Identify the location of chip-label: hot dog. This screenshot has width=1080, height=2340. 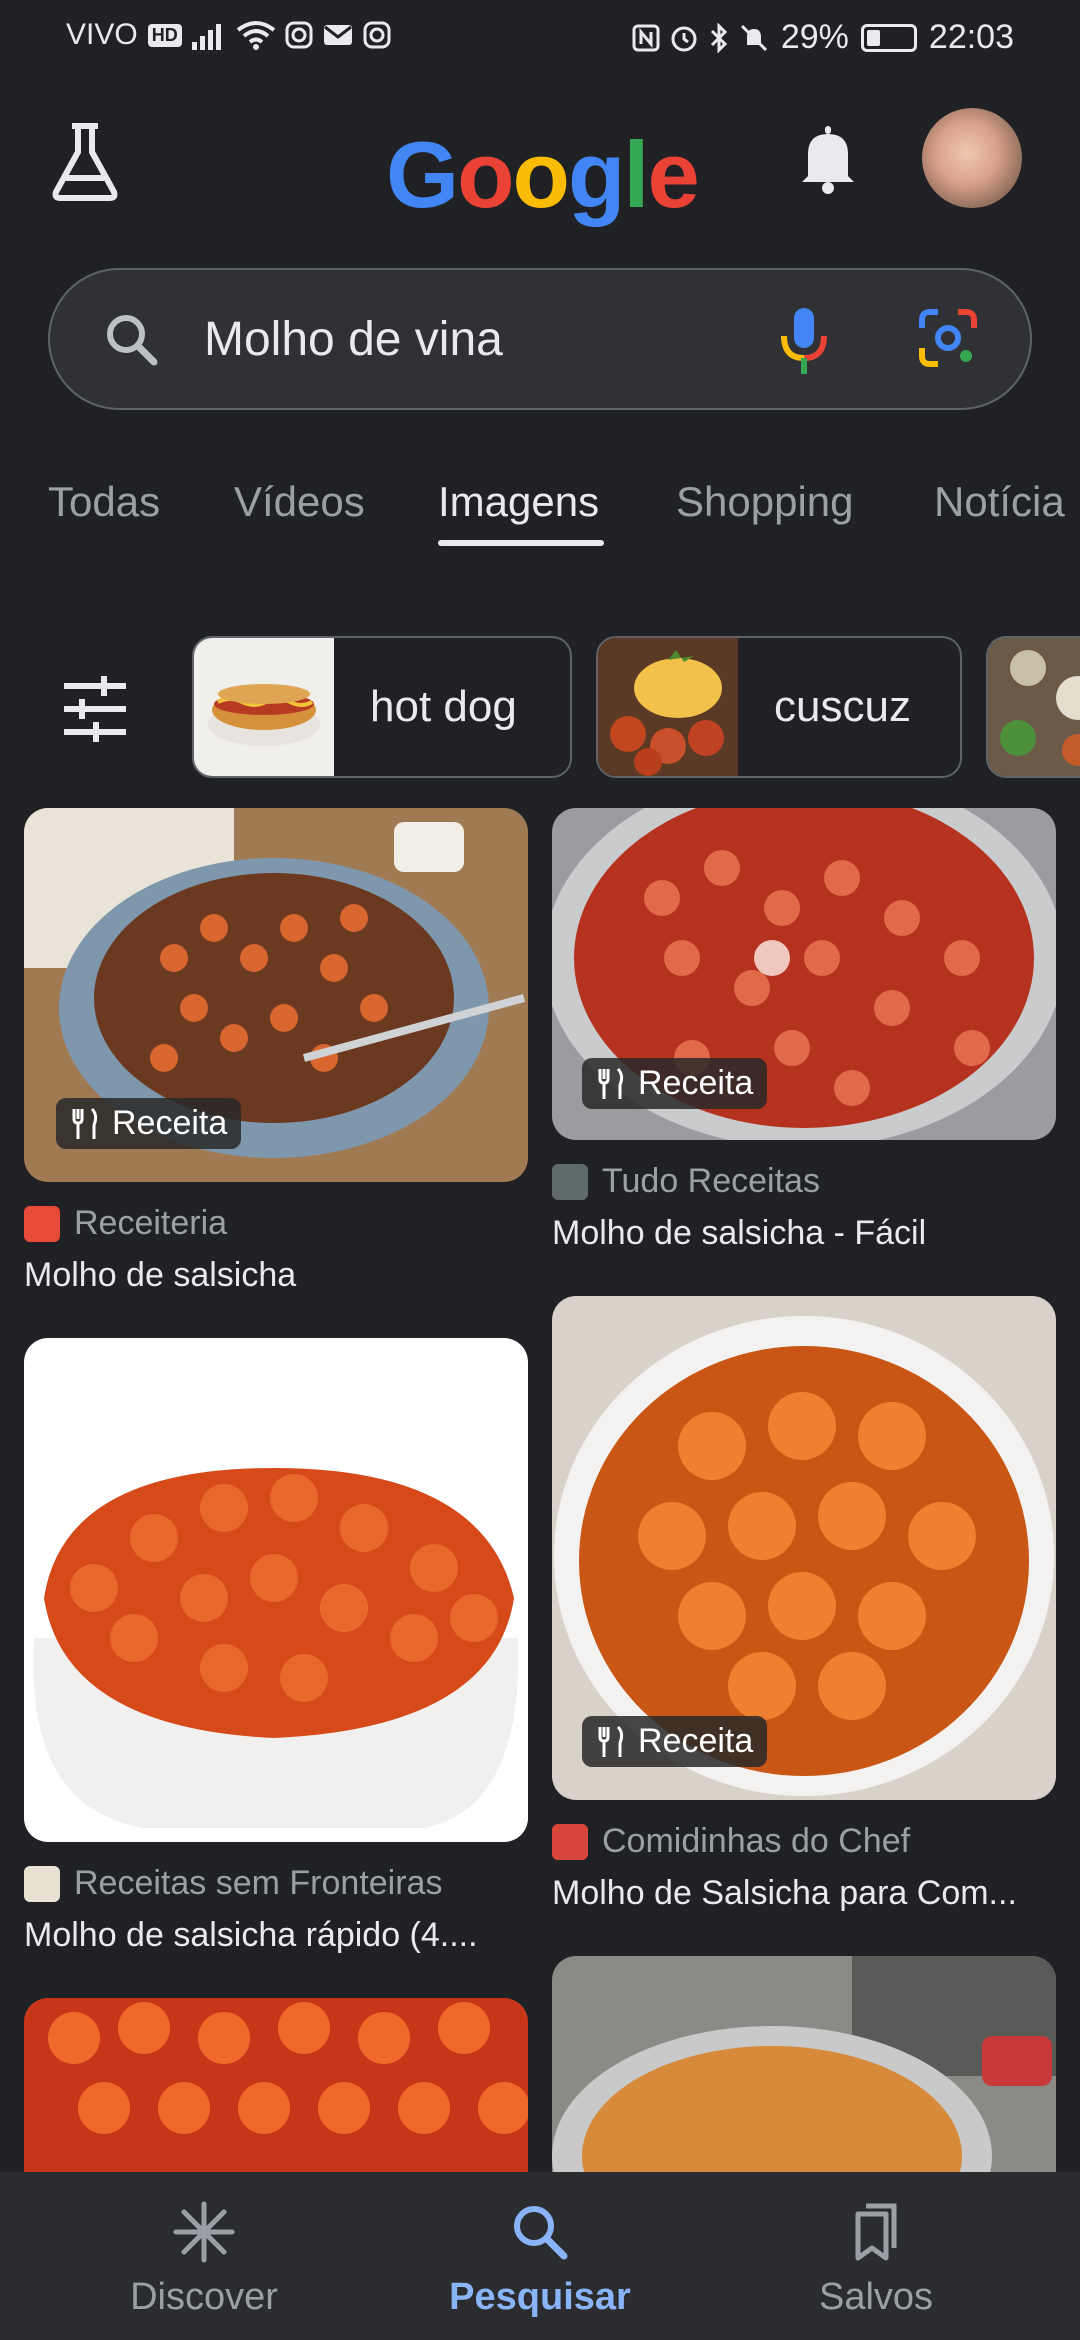
(443, 706).